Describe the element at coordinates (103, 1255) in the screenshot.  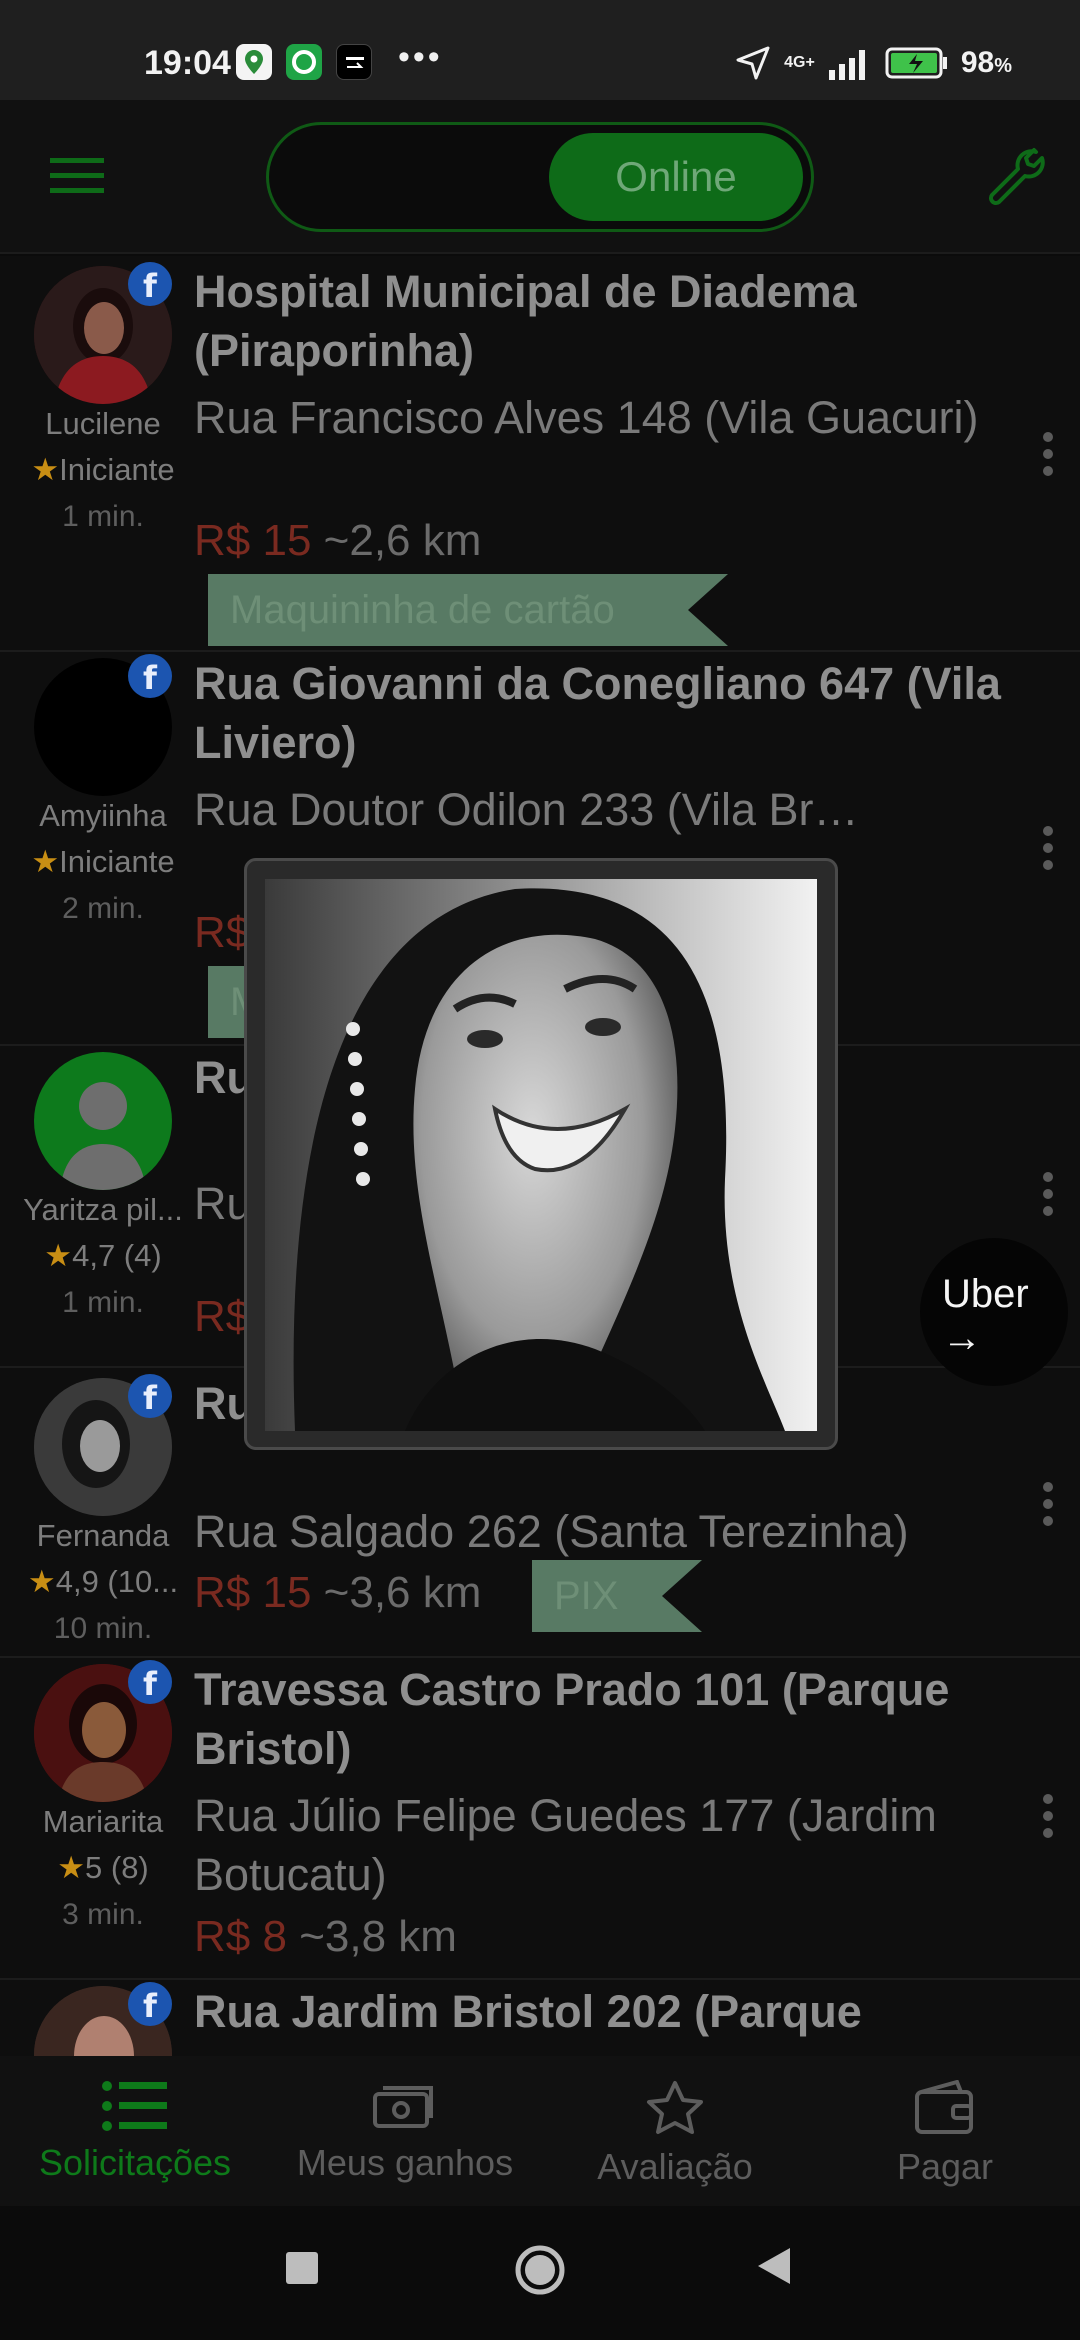
I see `user-rating: ★4,7 (4)` at that location.